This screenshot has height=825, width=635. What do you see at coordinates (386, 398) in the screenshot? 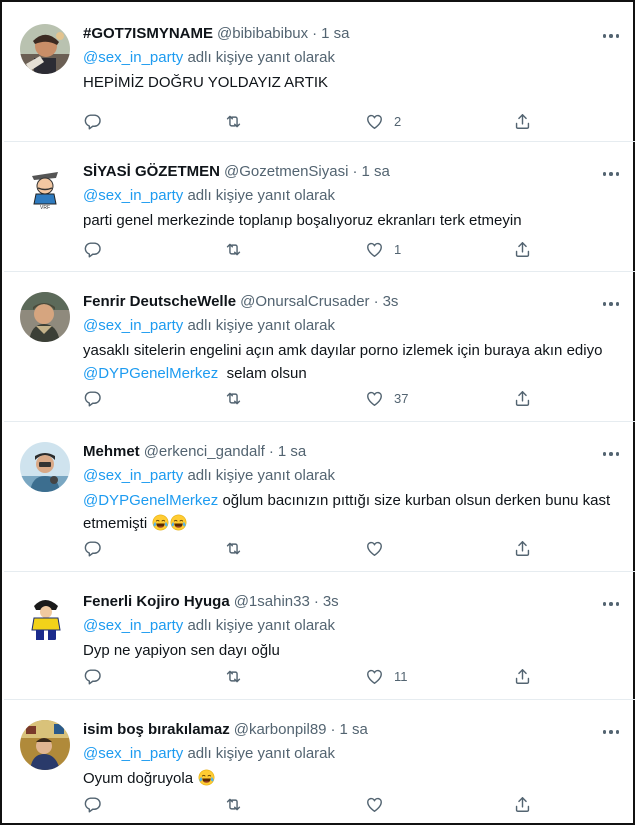
I see `like-button: 37` at bounding box center [386, 398].